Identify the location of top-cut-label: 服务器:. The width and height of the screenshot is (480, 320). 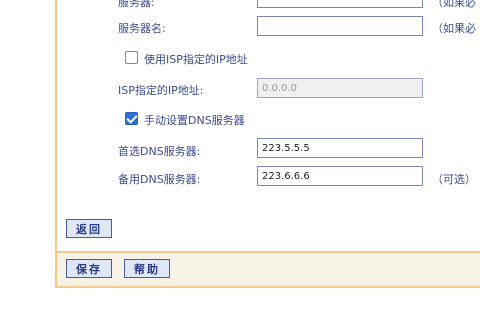
(136, 4).